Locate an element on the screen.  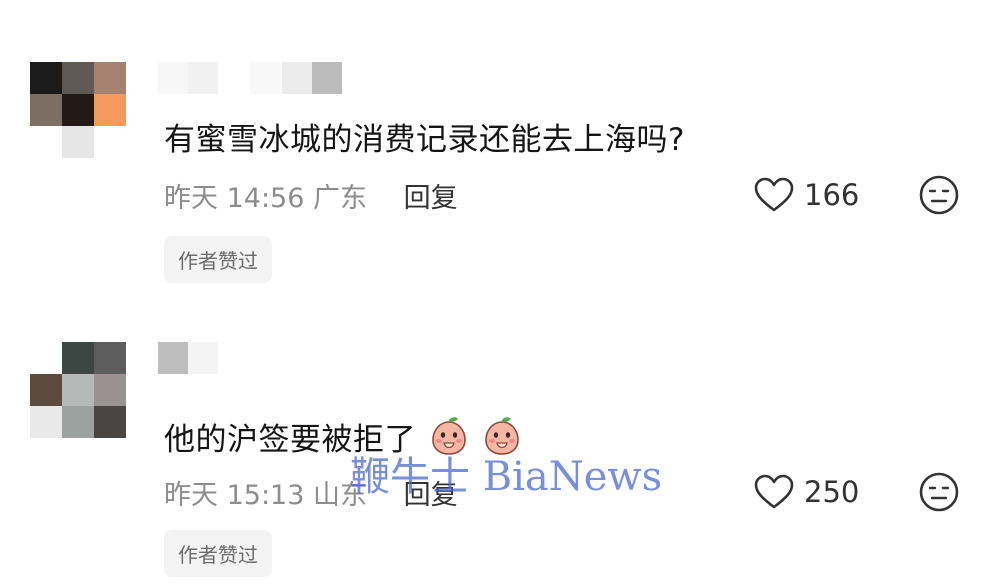
comment-meta: 昨天 14:56 广东 回复 is located at coordinates (311, 195).